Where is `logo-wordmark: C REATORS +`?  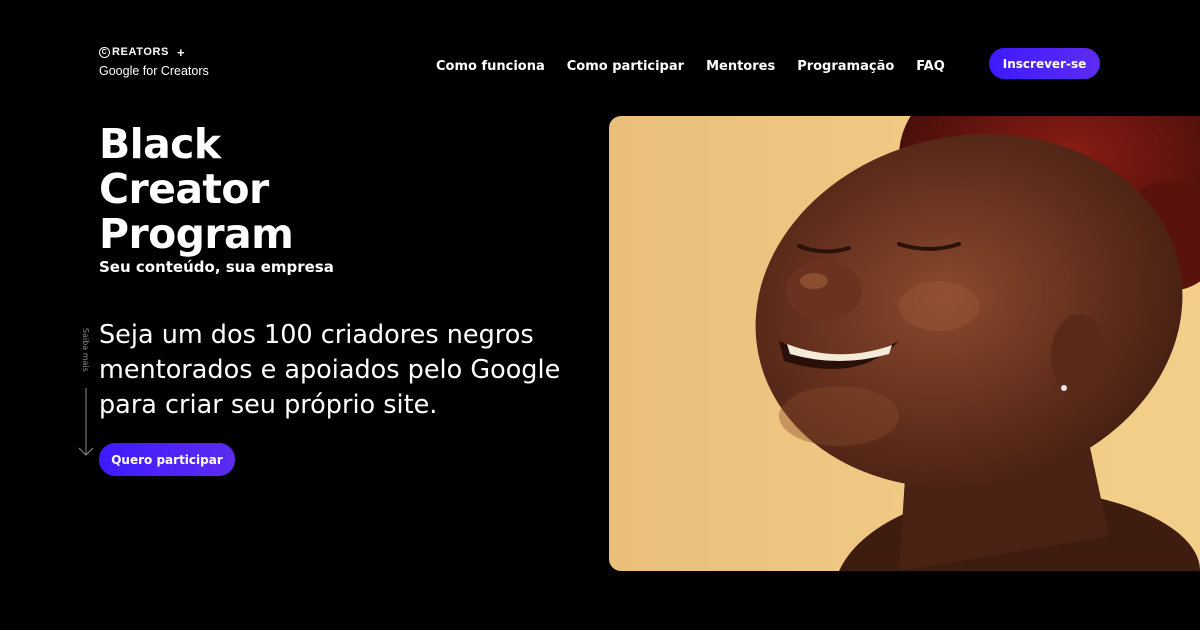
logo-wordmark: C REATORS + is located at coordinates (154, 52).